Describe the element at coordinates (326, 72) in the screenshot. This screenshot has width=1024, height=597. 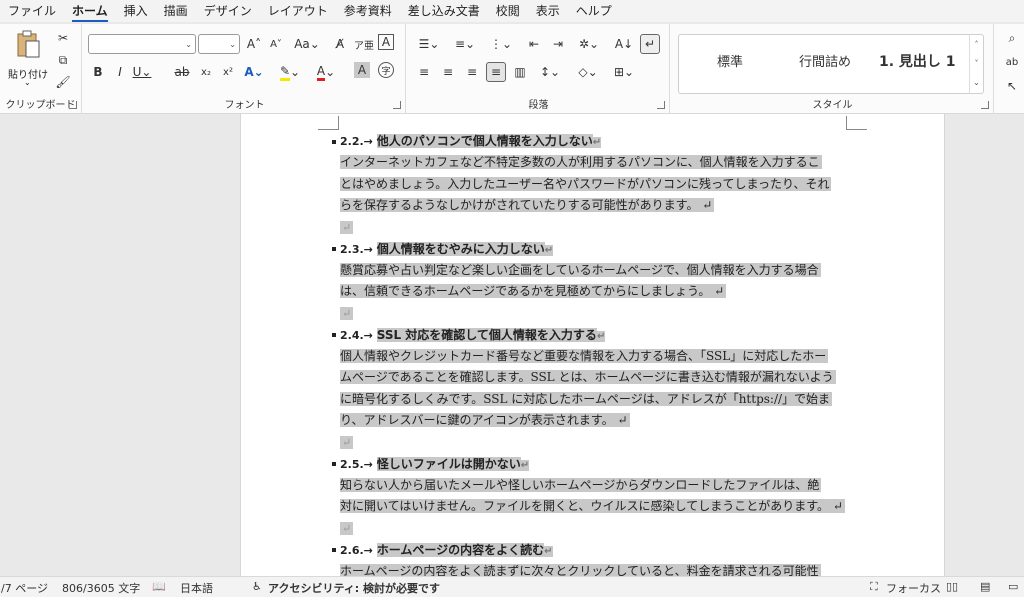
I see `font-color-icon: A ⌄` at that location.